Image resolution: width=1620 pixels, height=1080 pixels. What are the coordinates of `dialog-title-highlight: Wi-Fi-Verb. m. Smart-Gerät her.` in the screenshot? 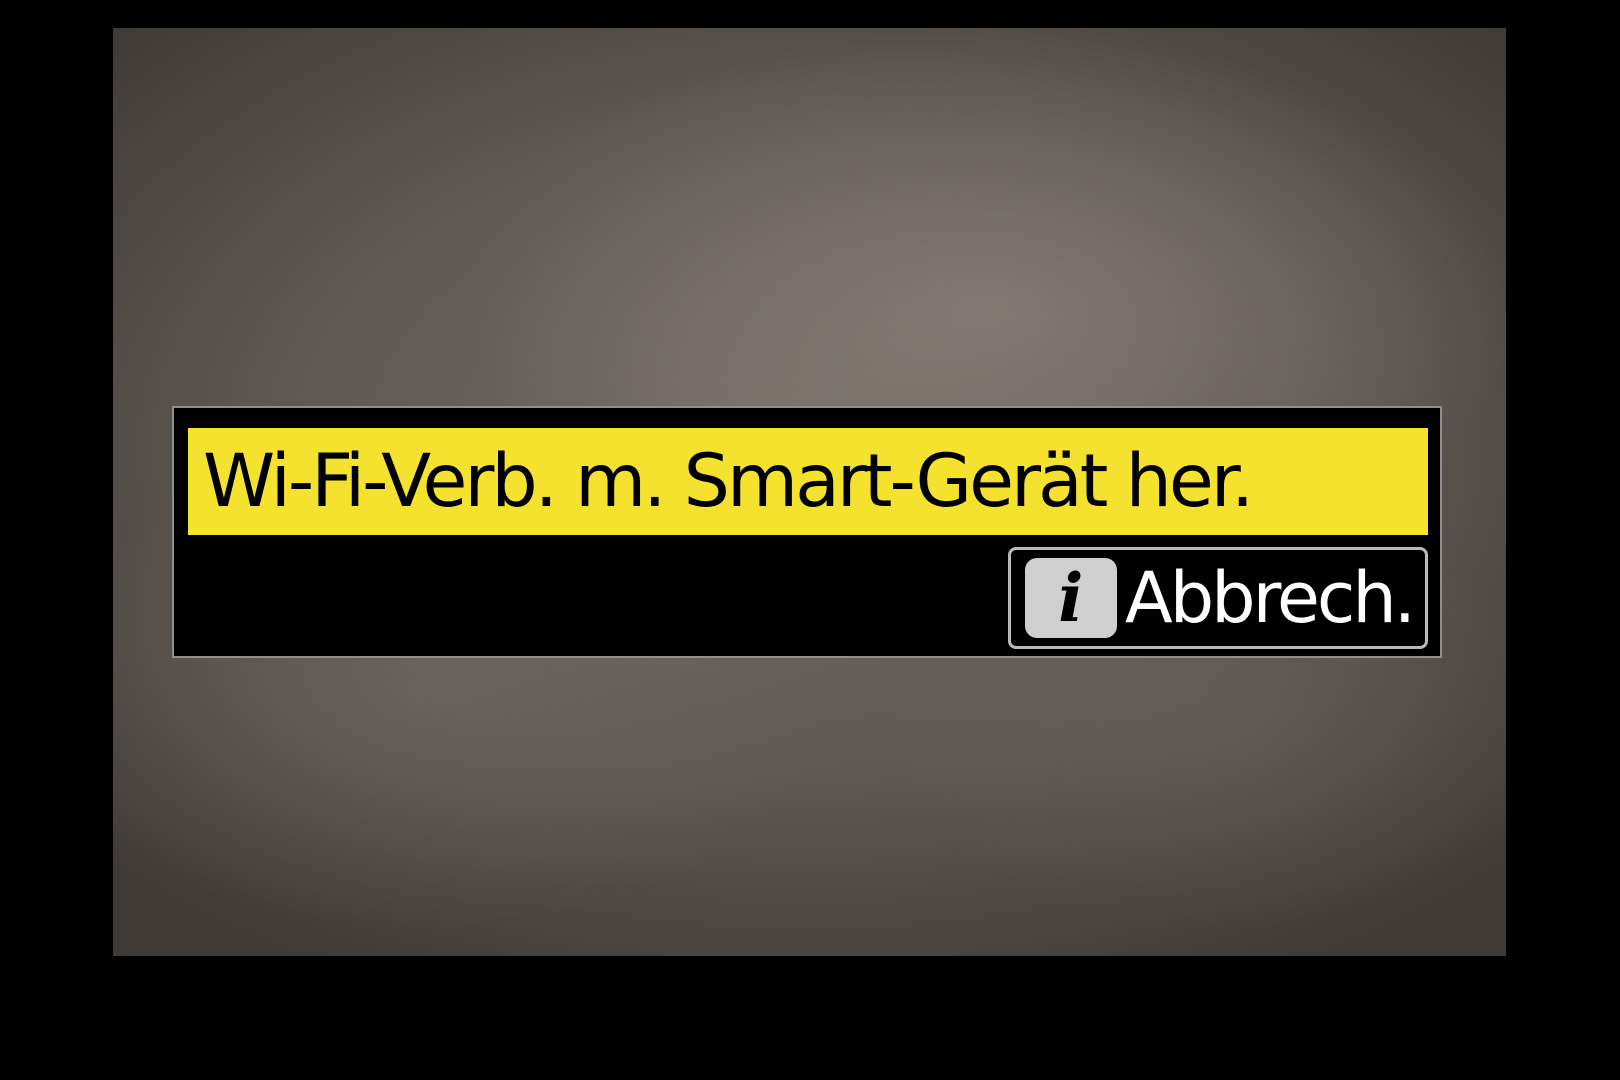 It's located at (808, 481).